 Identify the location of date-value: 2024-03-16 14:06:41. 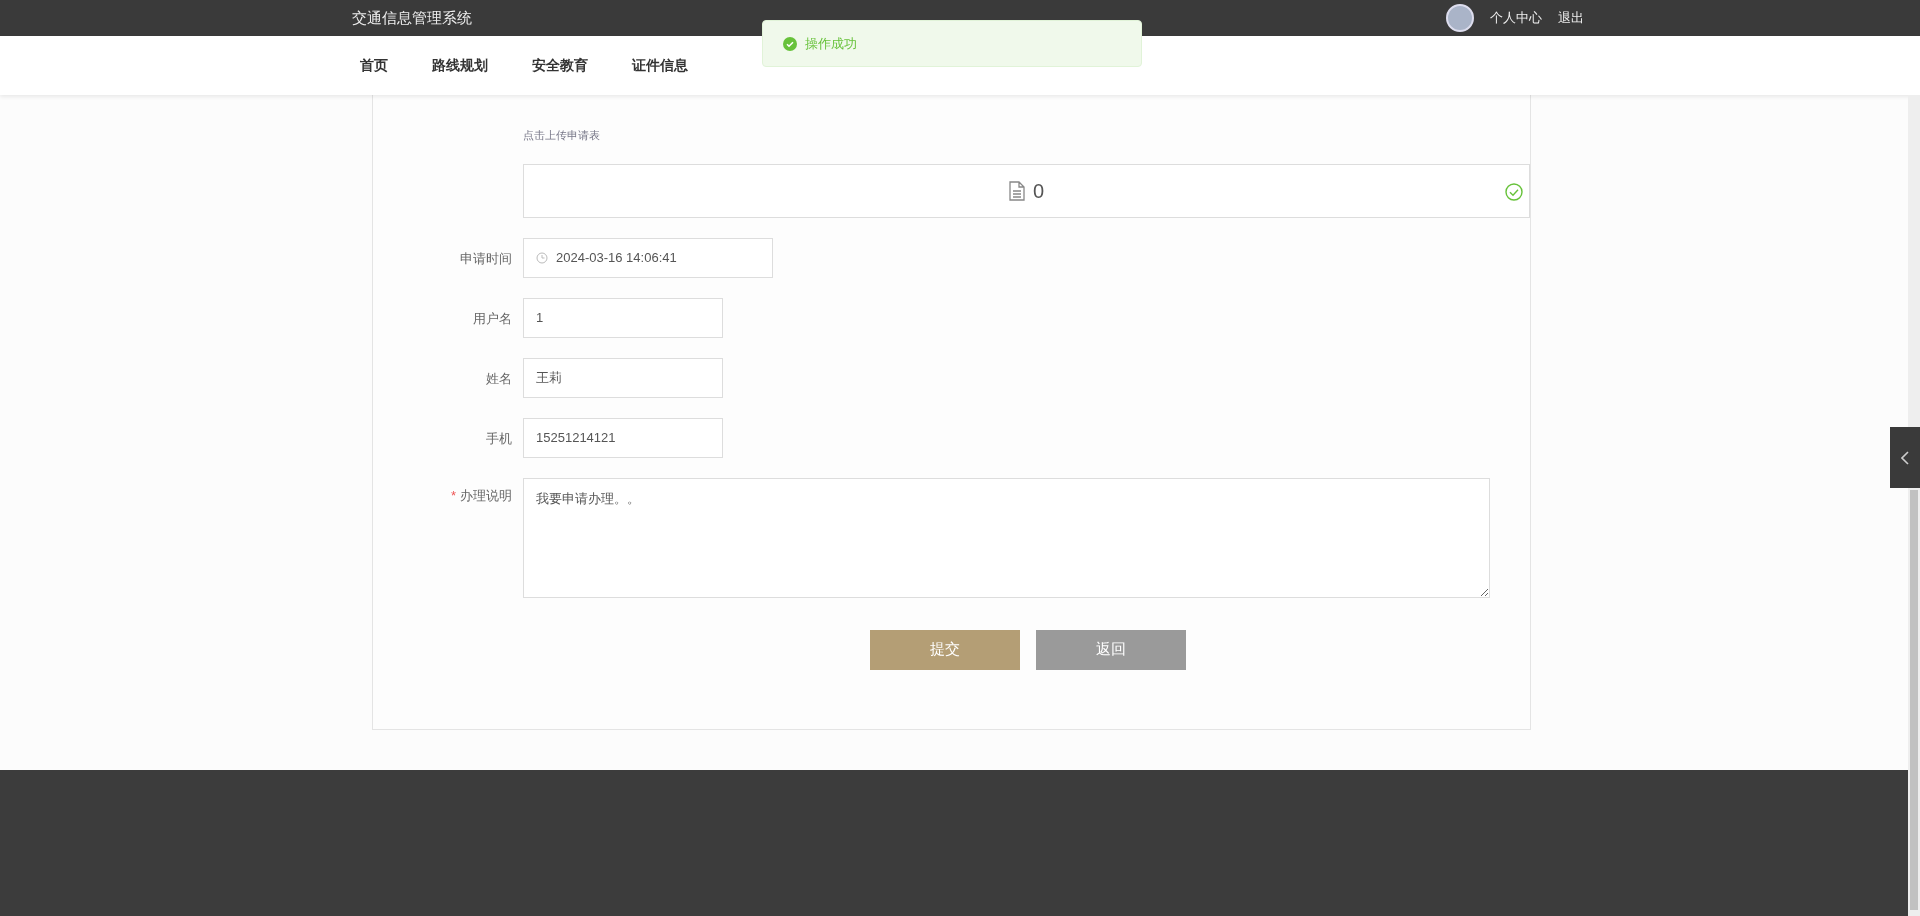
(616, 257).